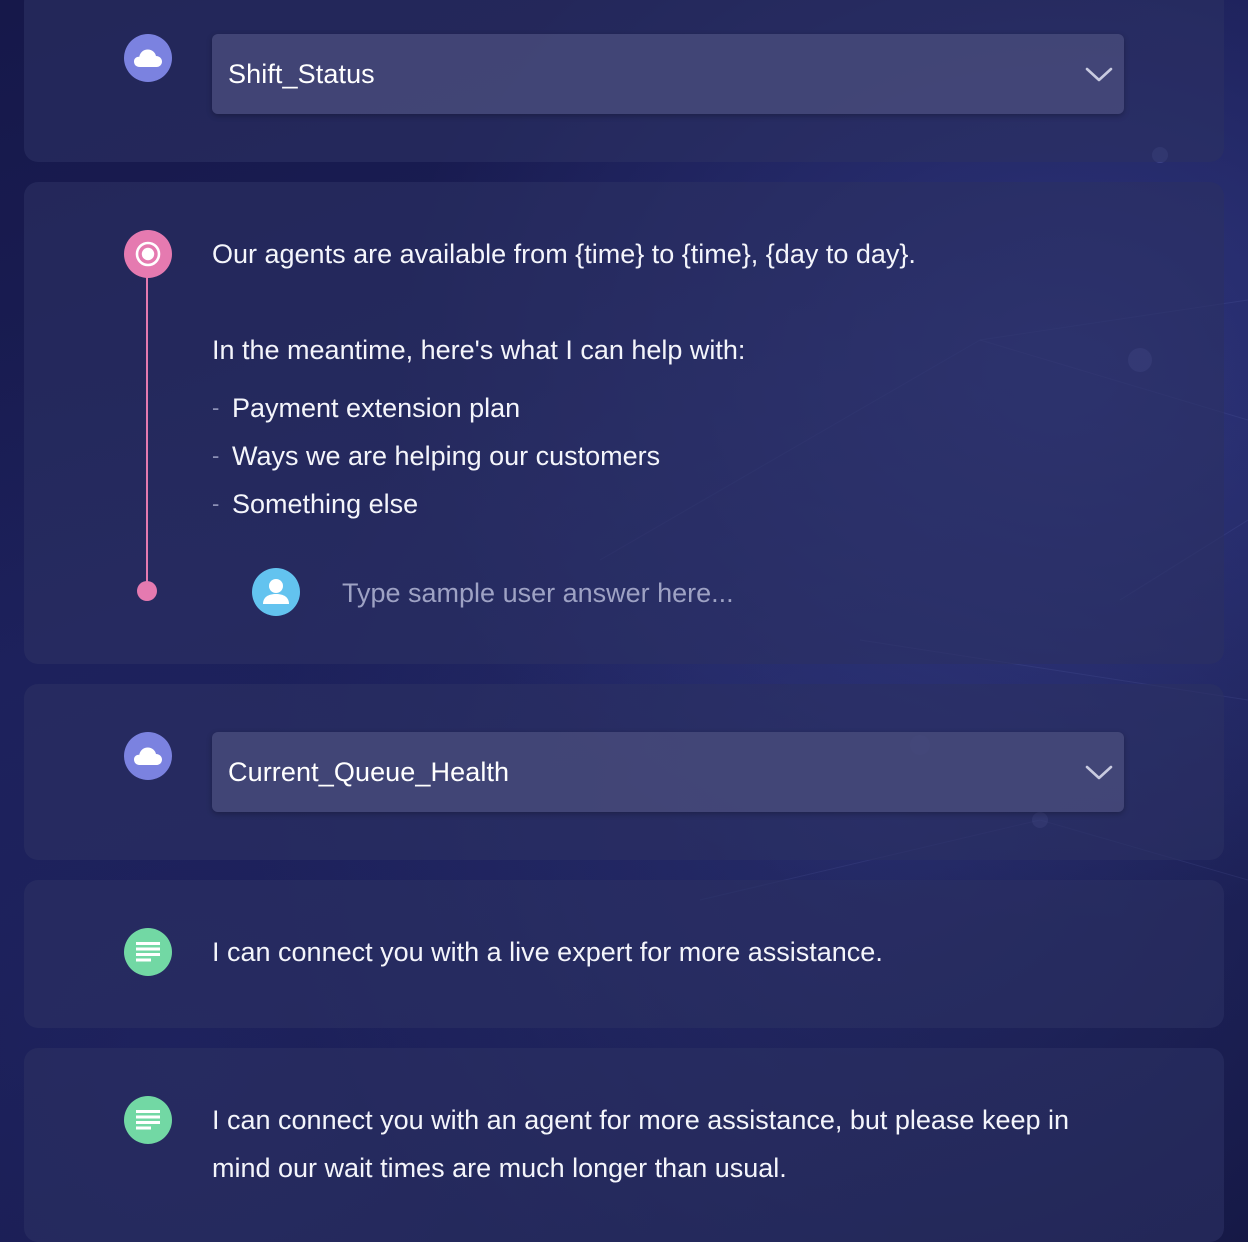 The width and height of the screenshot is (1248, 1242). I want to click on api-select-queue-health: Current_Queue_Health, so click(668, 772).